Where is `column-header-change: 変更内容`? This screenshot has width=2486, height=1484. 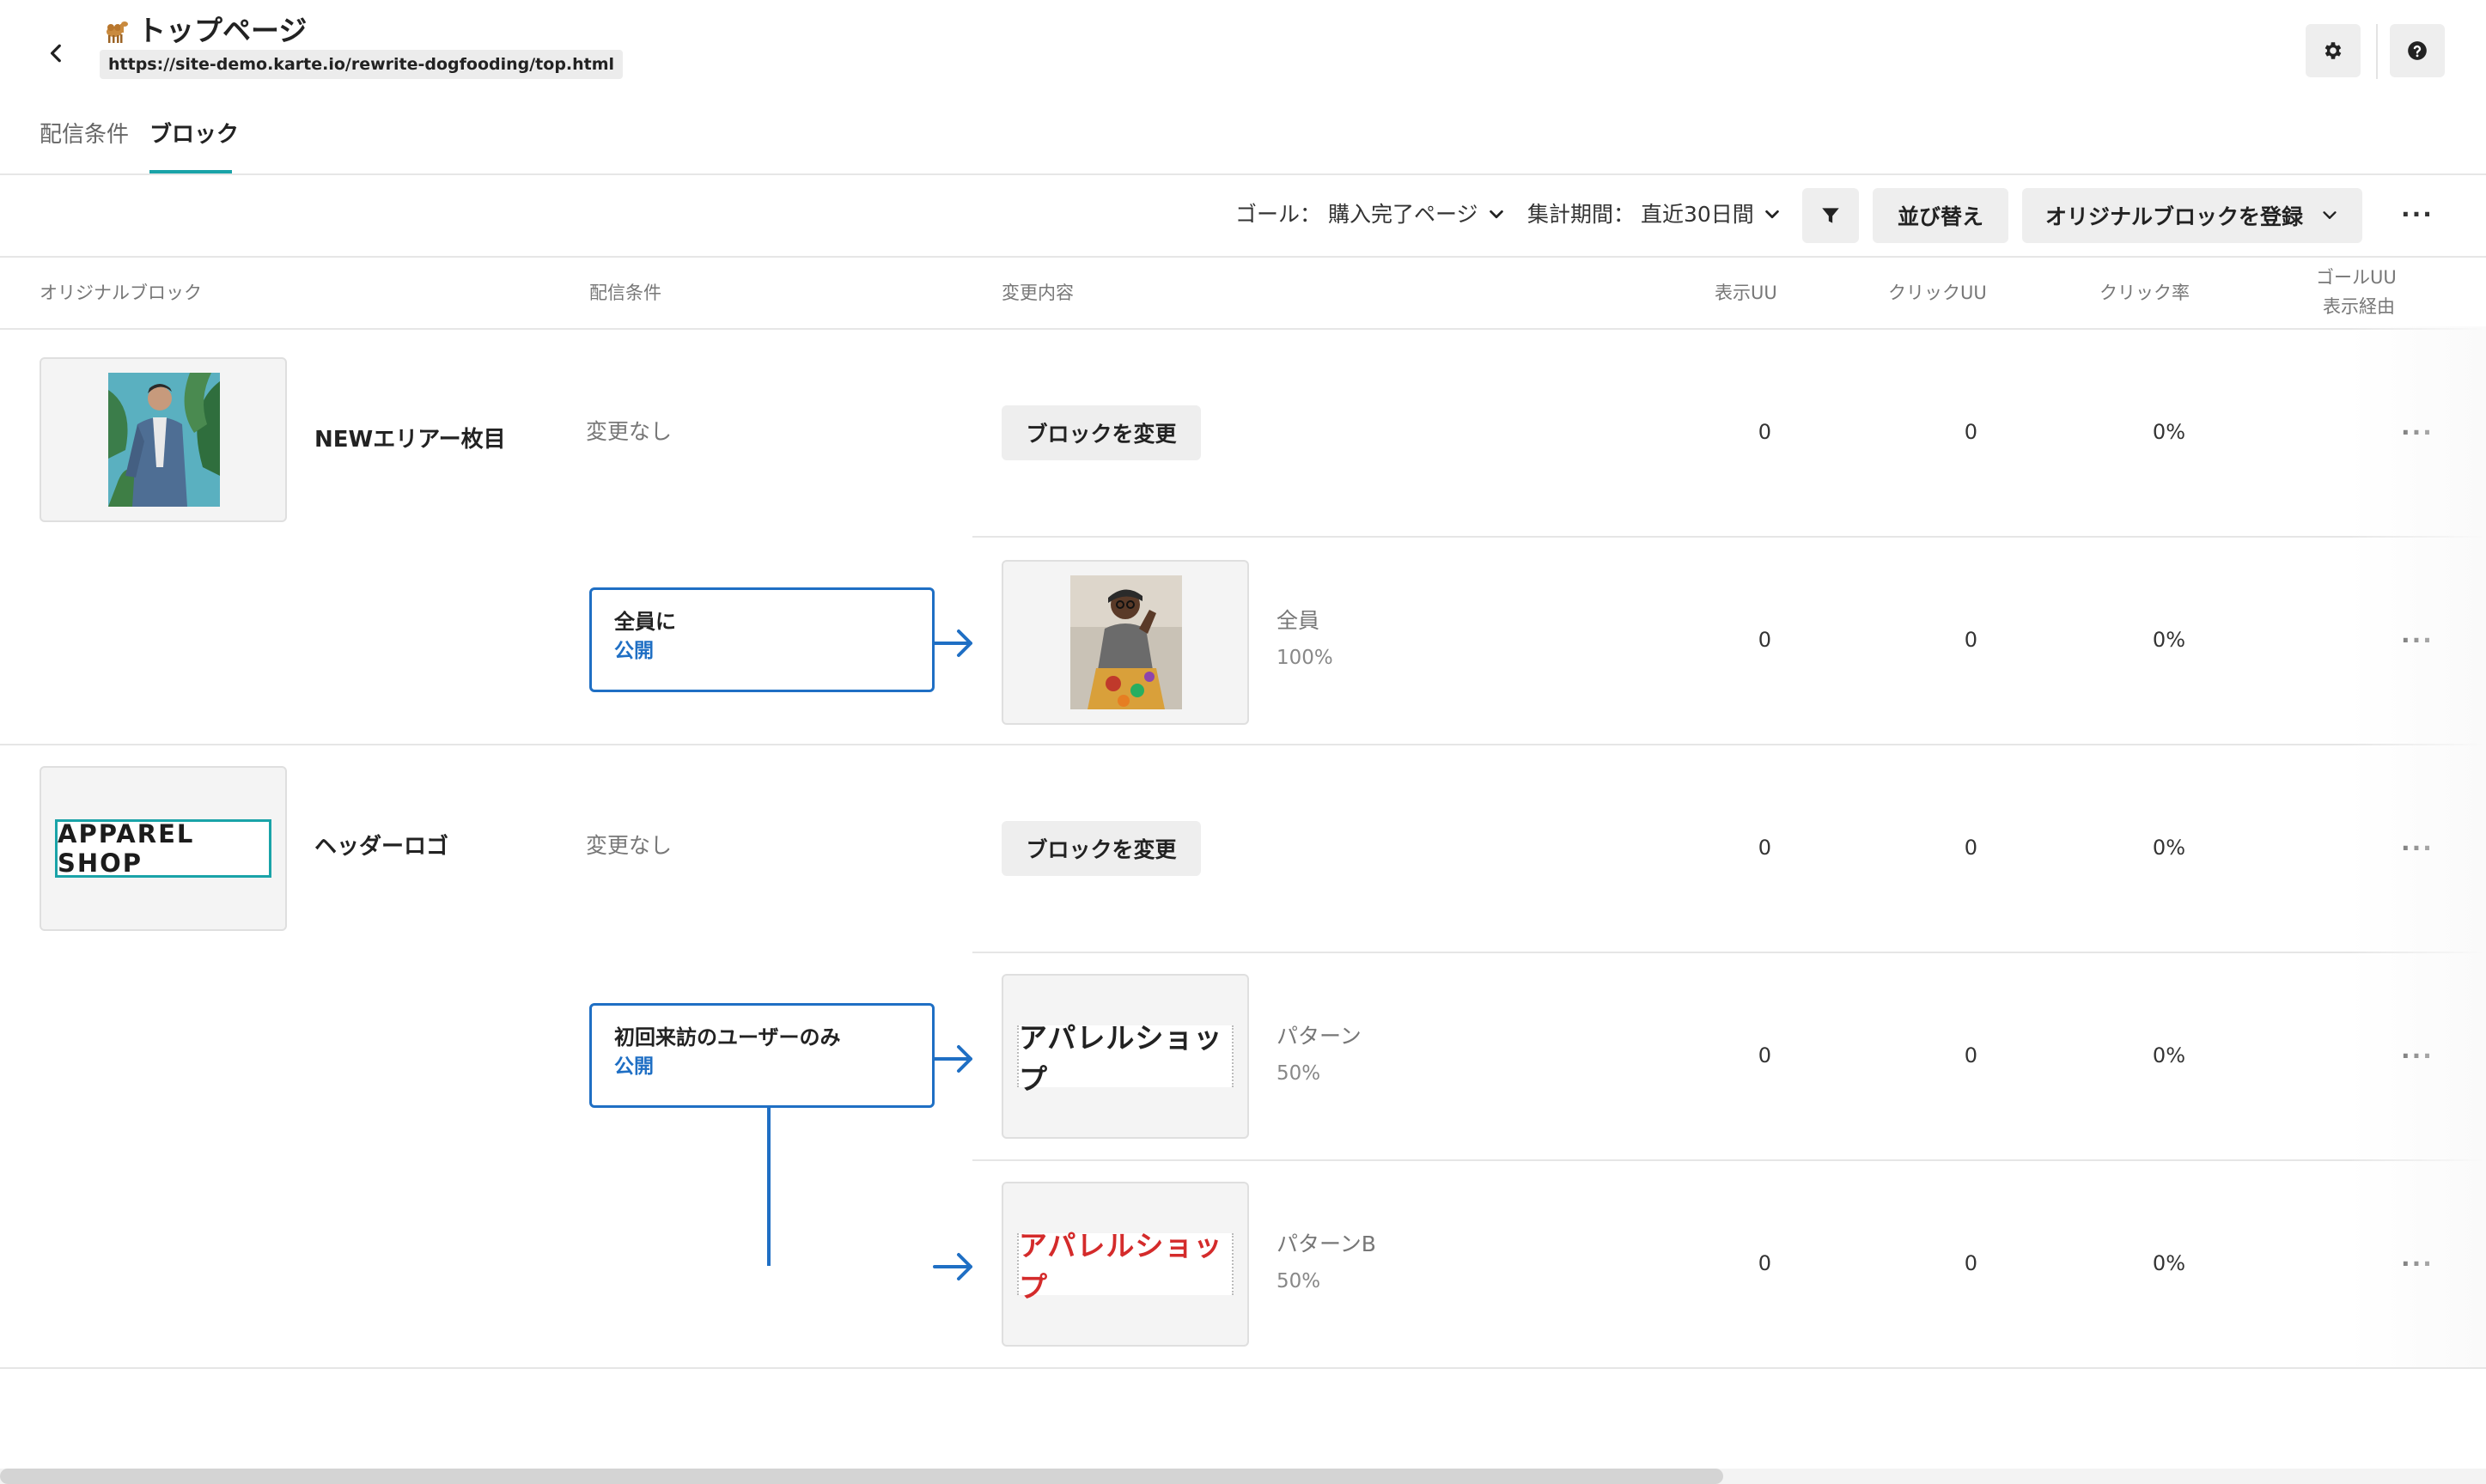 column-header-change: 変更内容 is located at coordinates (1038, 293).